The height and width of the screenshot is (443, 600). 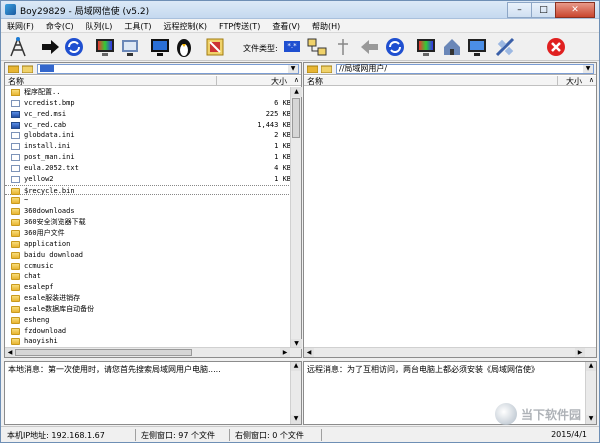 I want to click on right-path-input: //局域网用户/ ▼, so click(x=465, y=69).